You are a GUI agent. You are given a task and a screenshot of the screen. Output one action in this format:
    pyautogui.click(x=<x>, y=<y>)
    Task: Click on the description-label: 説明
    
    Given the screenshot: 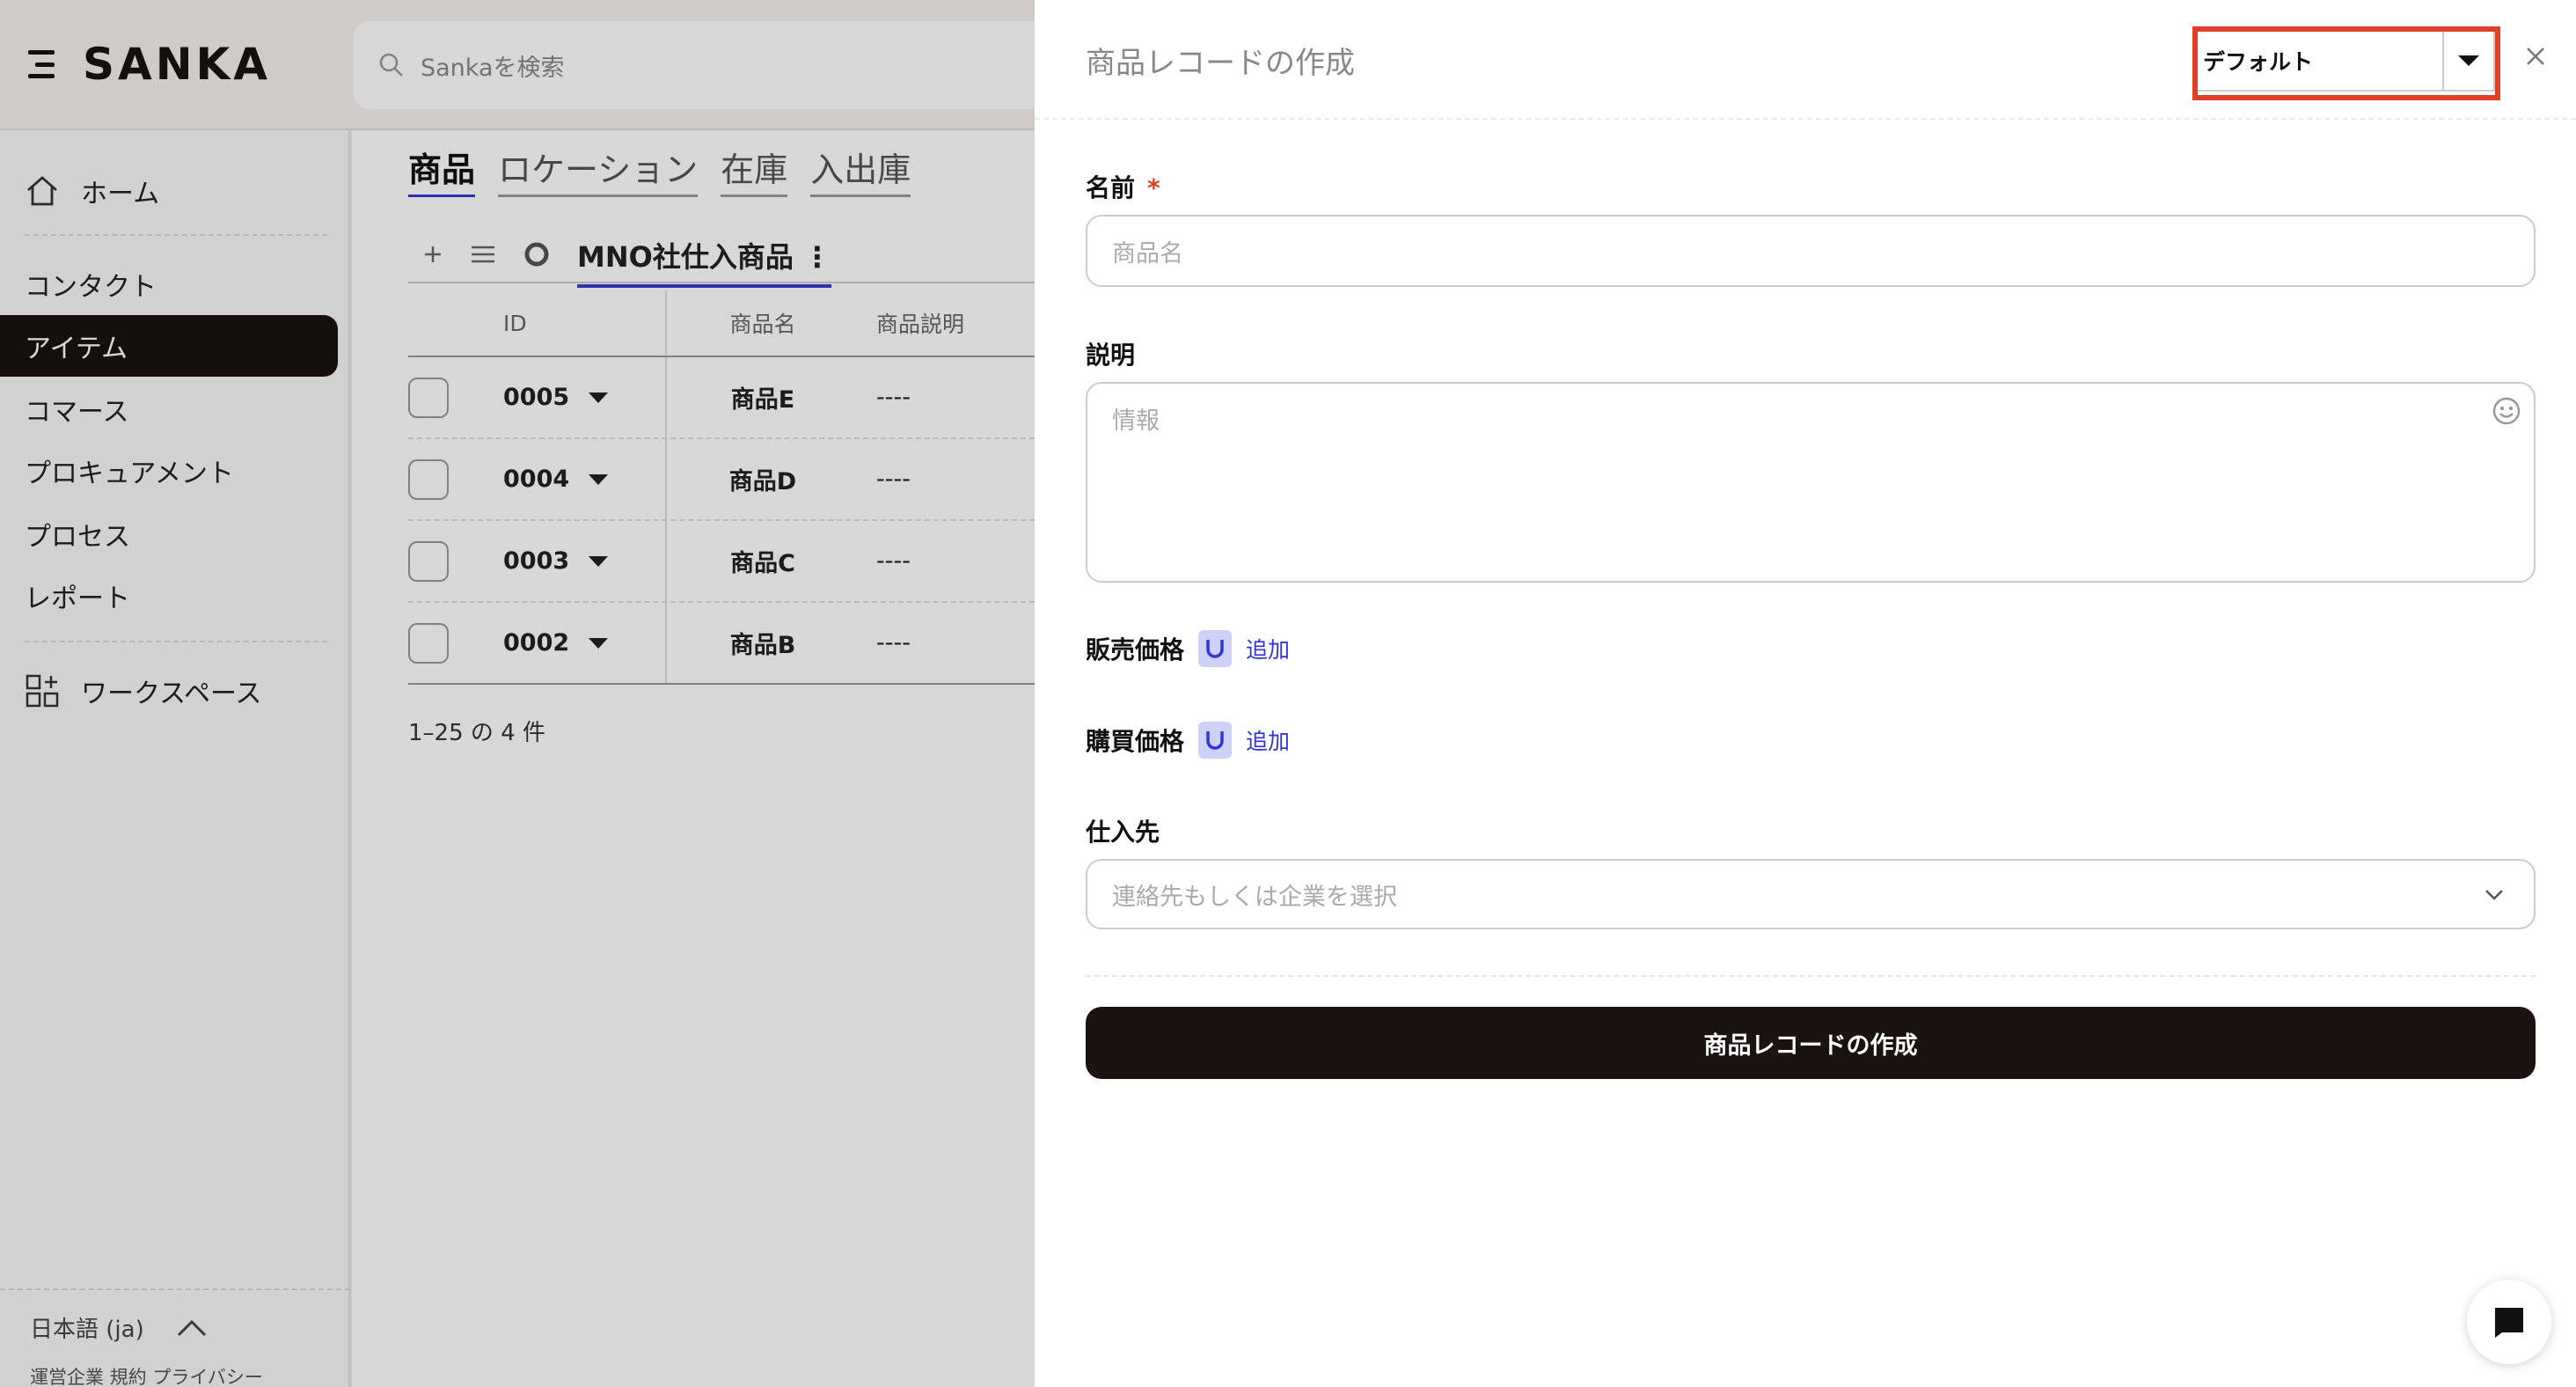 What is the action you would take?
    pyautogui.click(x=1111, y=355)
    